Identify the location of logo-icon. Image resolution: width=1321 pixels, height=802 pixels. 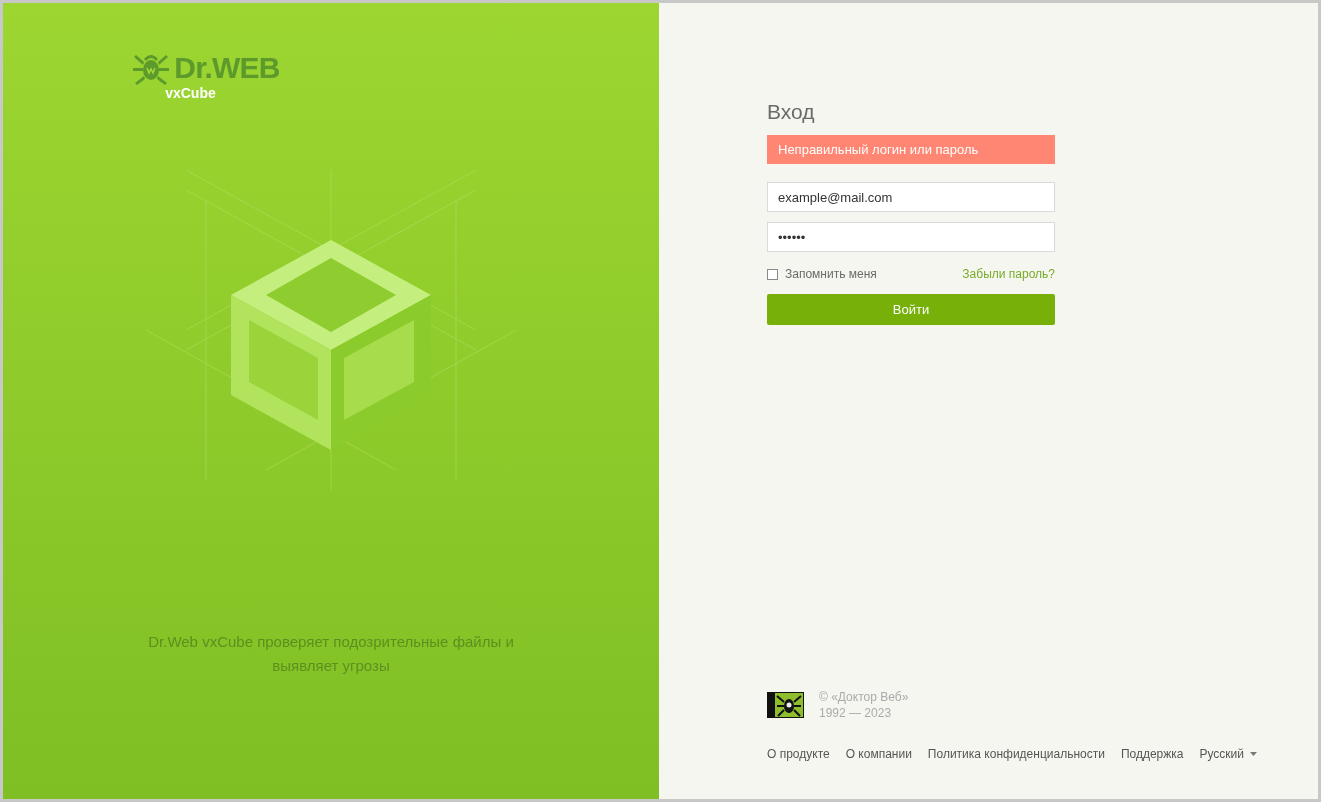
(785, 705).